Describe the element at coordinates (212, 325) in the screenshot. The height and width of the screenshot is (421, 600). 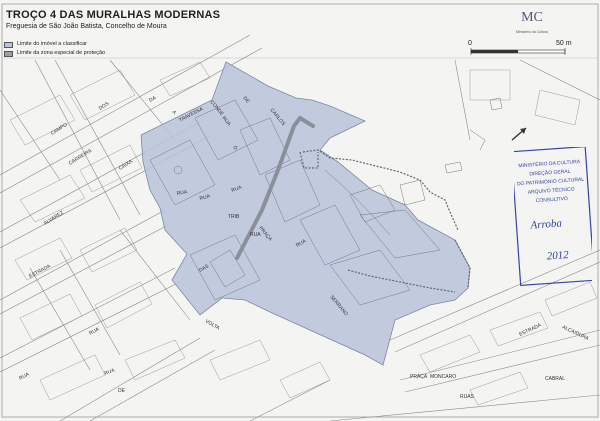
I see `street-label: VOLTA` at that location.